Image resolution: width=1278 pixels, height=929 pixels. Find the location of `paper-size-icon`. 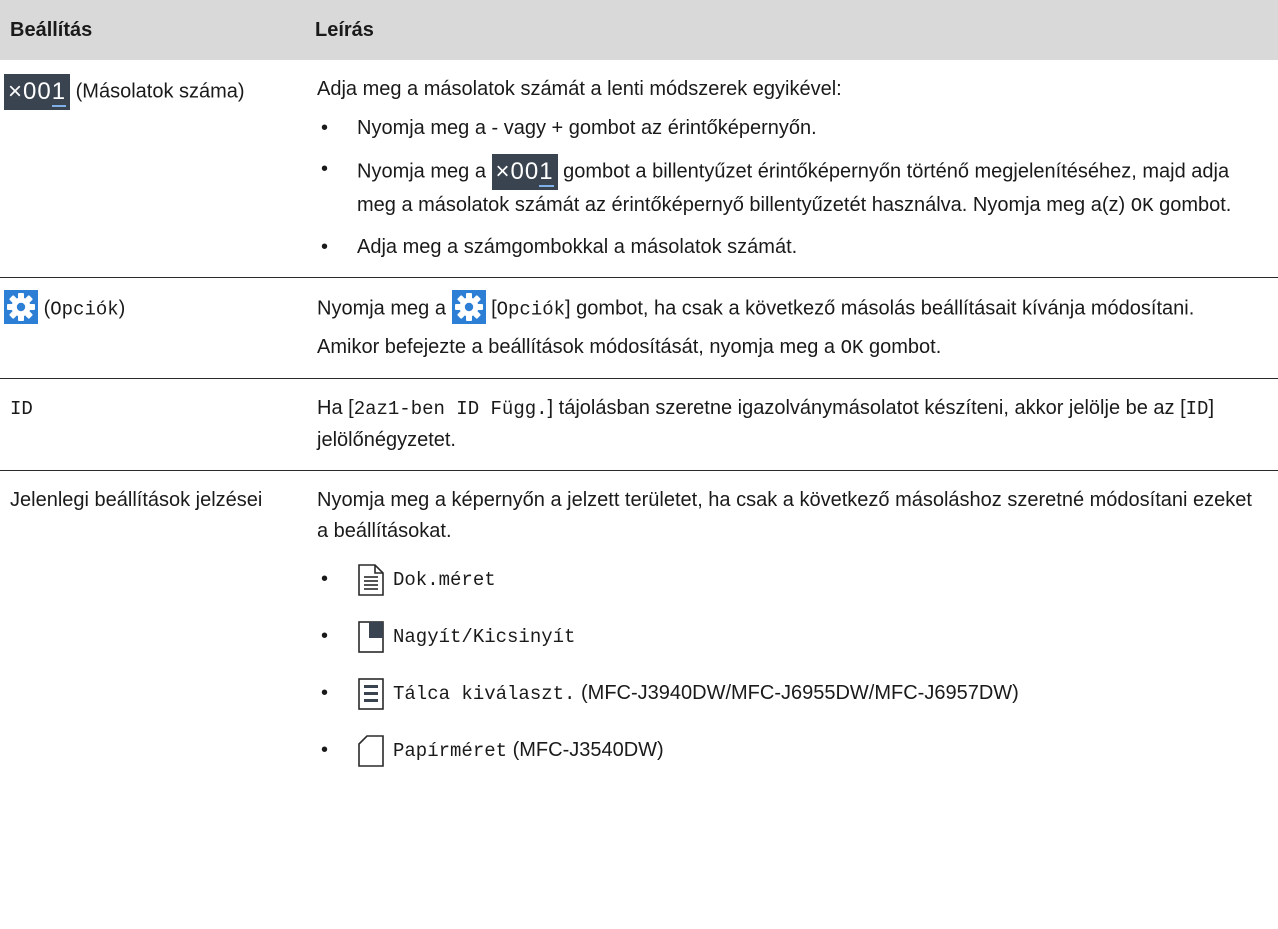

paper-size-icon is located at coordinates (371, 751).